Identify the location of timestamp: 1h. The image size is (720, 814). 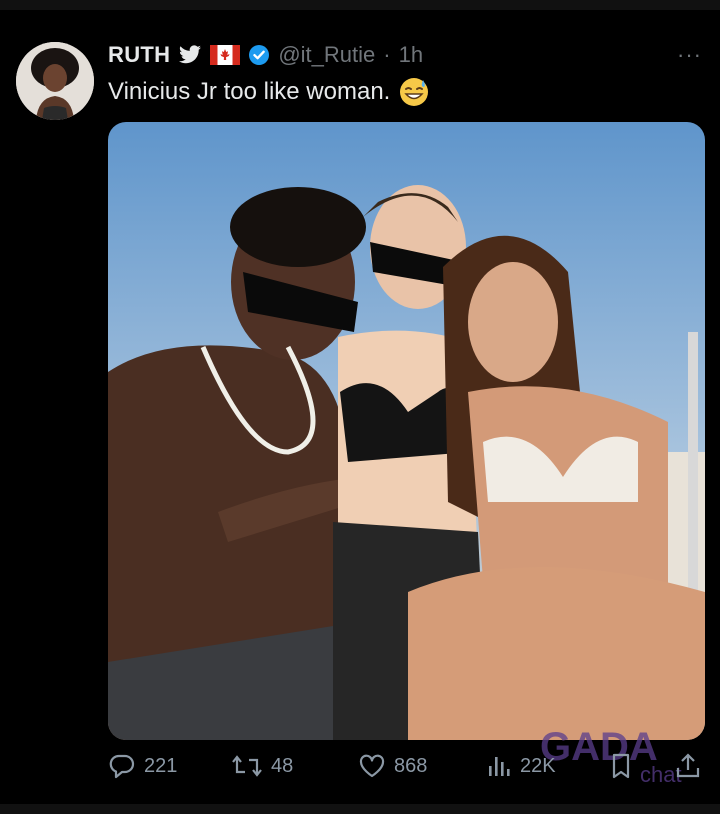
(411, 55).